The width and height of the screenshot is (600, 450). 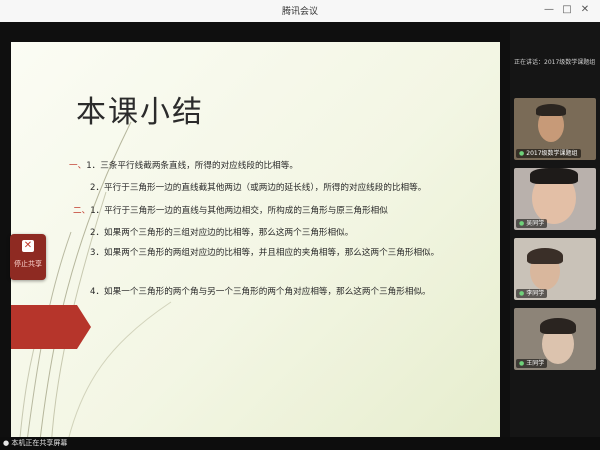 What do you see at coordinates (28, 257) in the screenshot?
I see `stop-sharing-button: ✕ 停止共享` at bounding box center [28, 257].